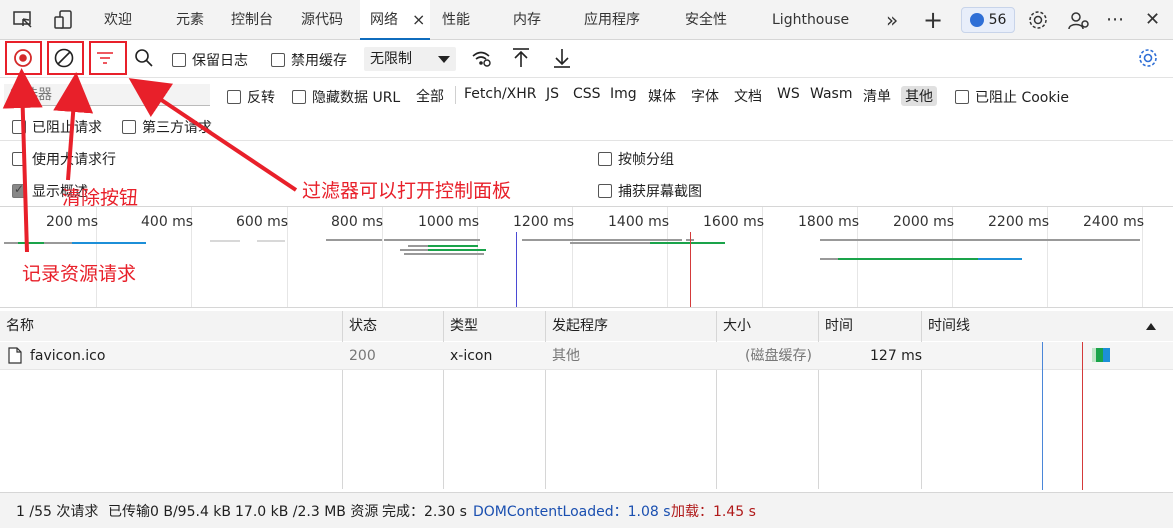  Describe the element at coordinates (213, 135) in the screenshot. I see `arrow-to-filter` at that location.